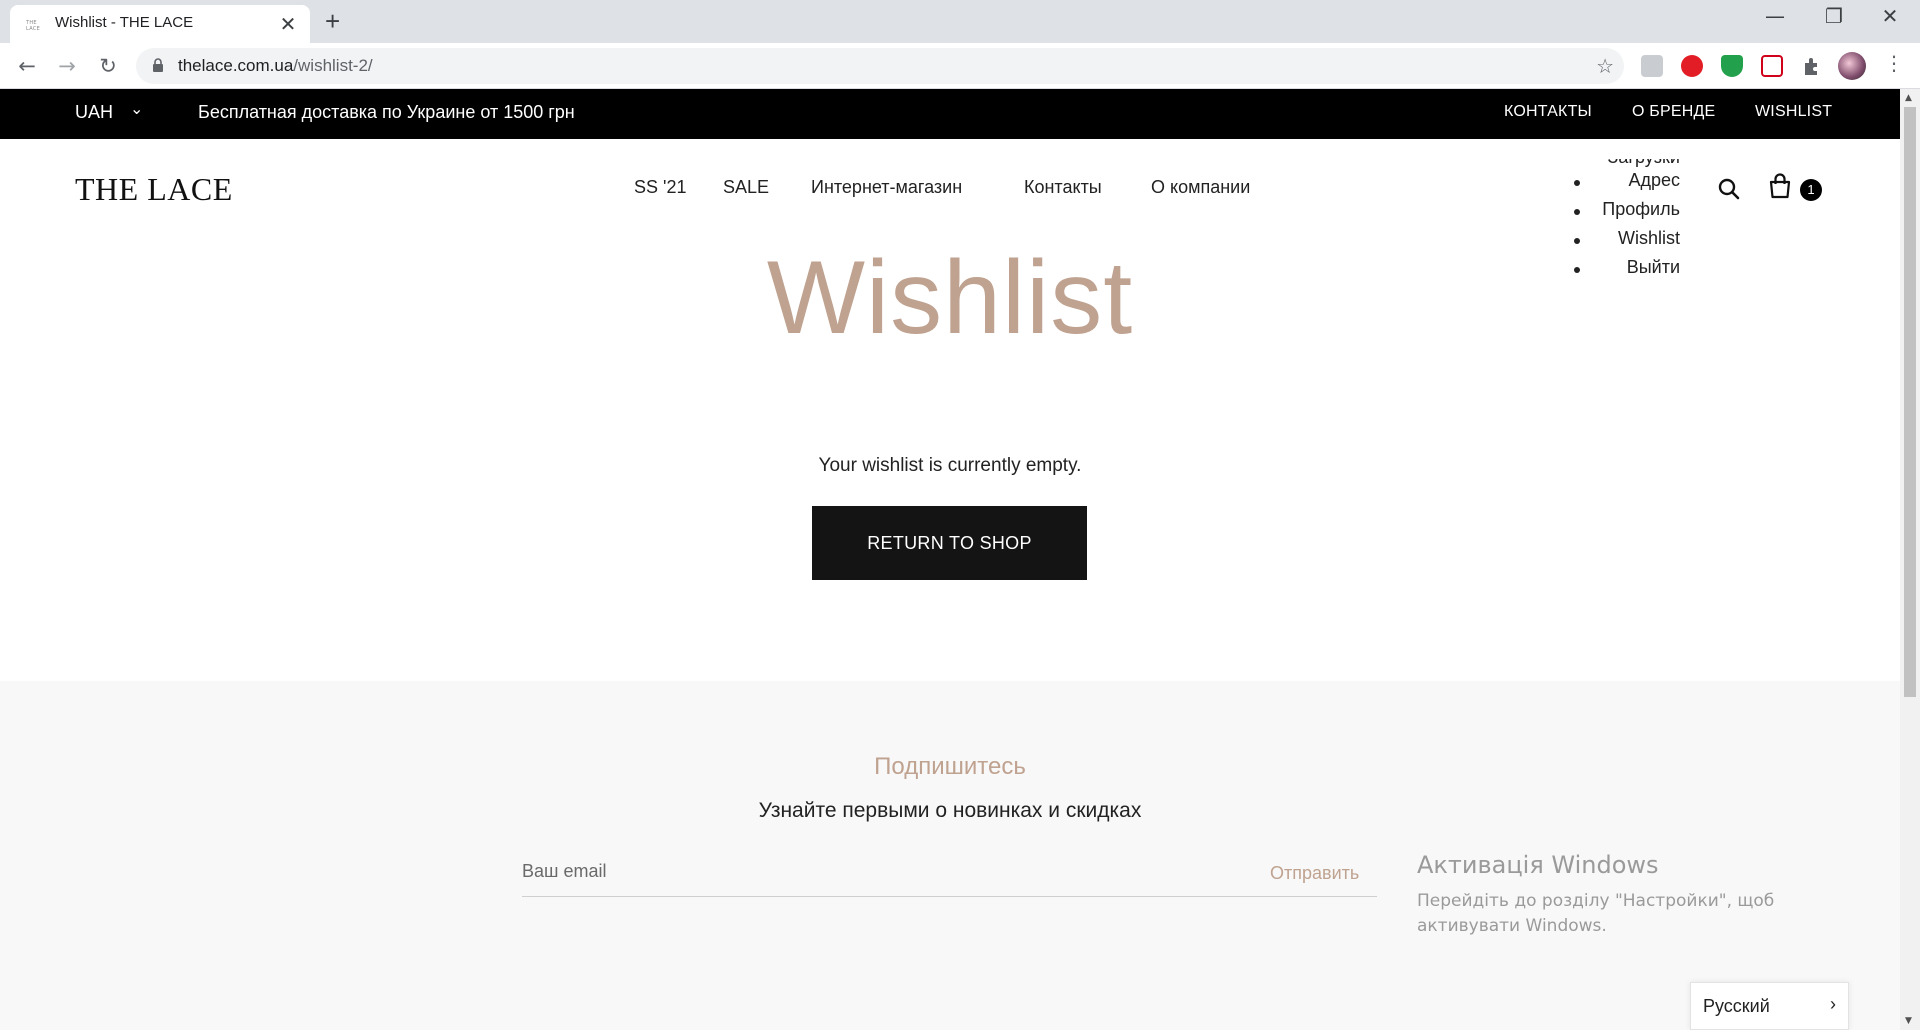  Describe the element at coordinates (660, 187) in the screenshot. I see `nav-item-ss21: SS '21` at that location.